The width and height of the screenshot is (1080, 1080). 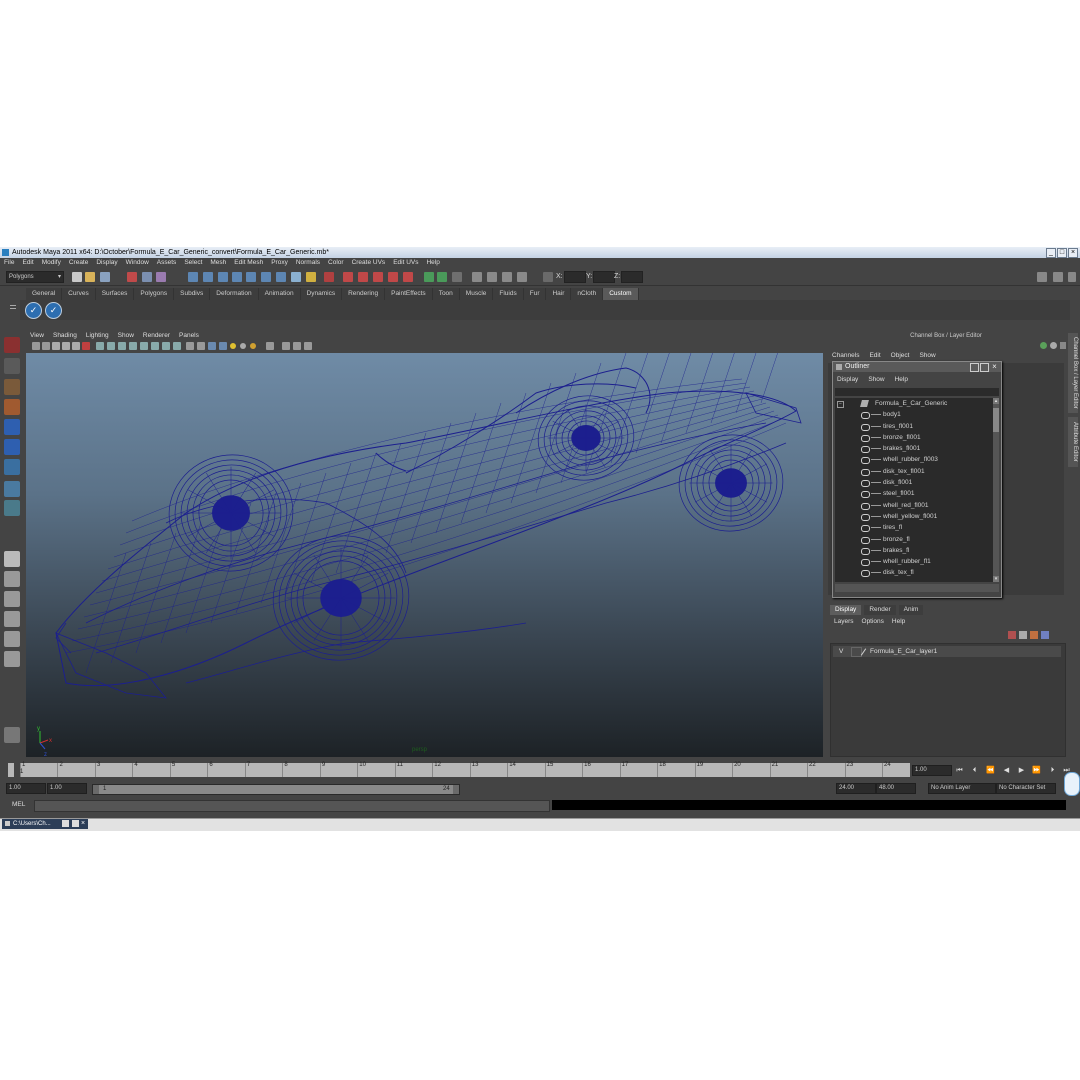 I want to click on outliner-h-scrollbar, so click(x=917, y=588).